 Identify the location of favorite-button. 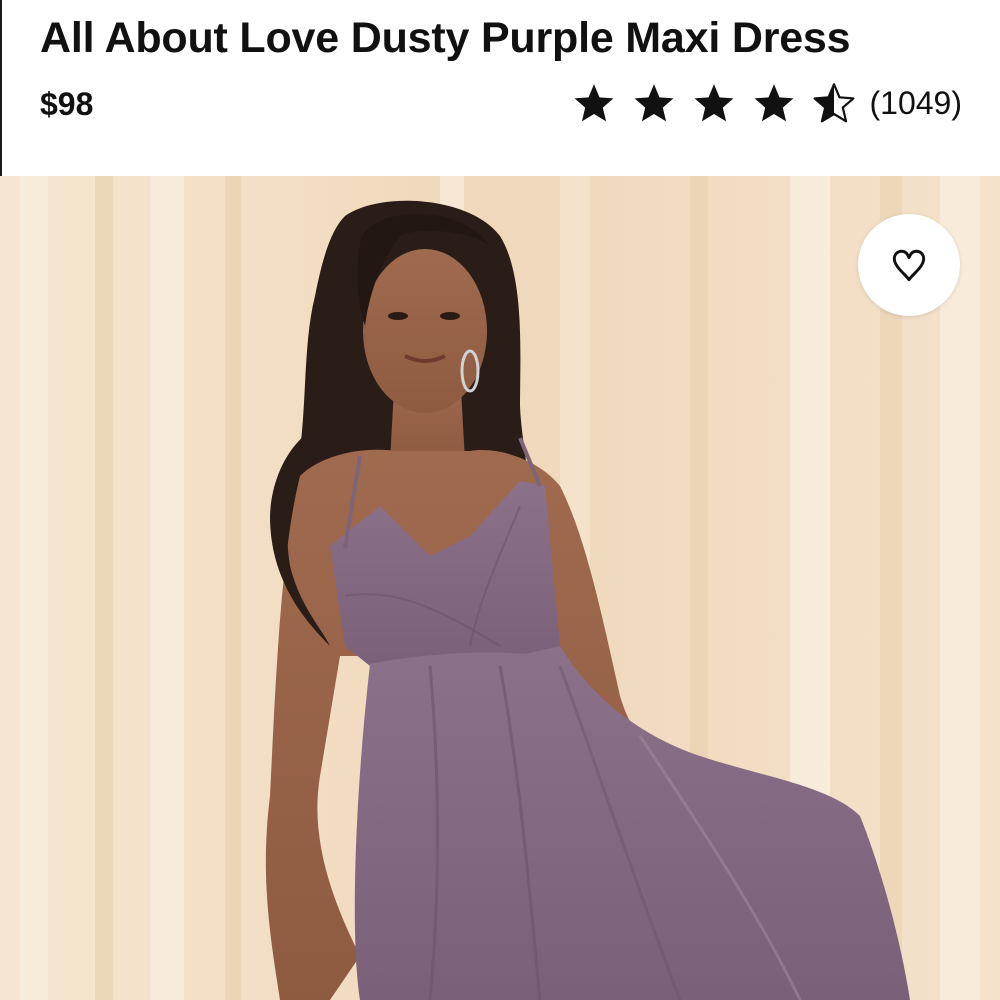
(909, 265).